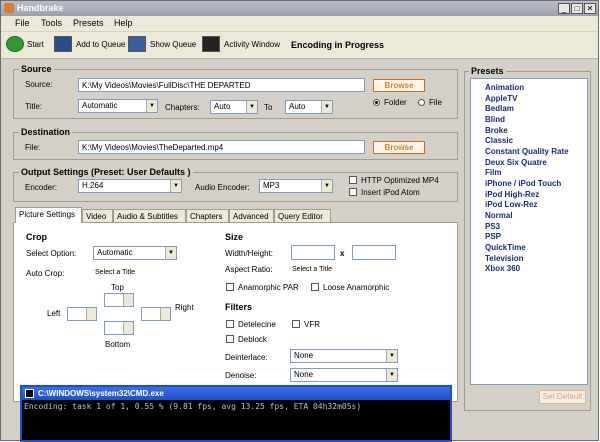 The height and width of the screenshot is (442, 600). I want to click on crop-option-select: Automatic ▼, so click(135, 253).